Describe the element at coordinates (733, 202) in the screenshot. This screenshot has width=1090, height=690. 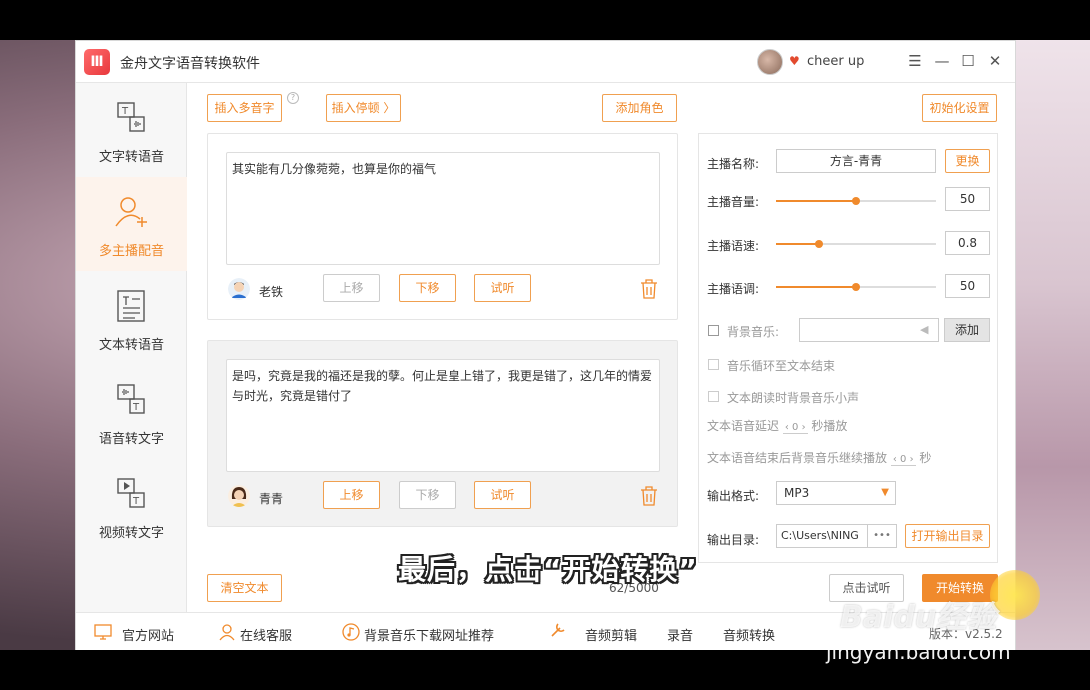
I see `volume-label: 主播音量:` at that location.